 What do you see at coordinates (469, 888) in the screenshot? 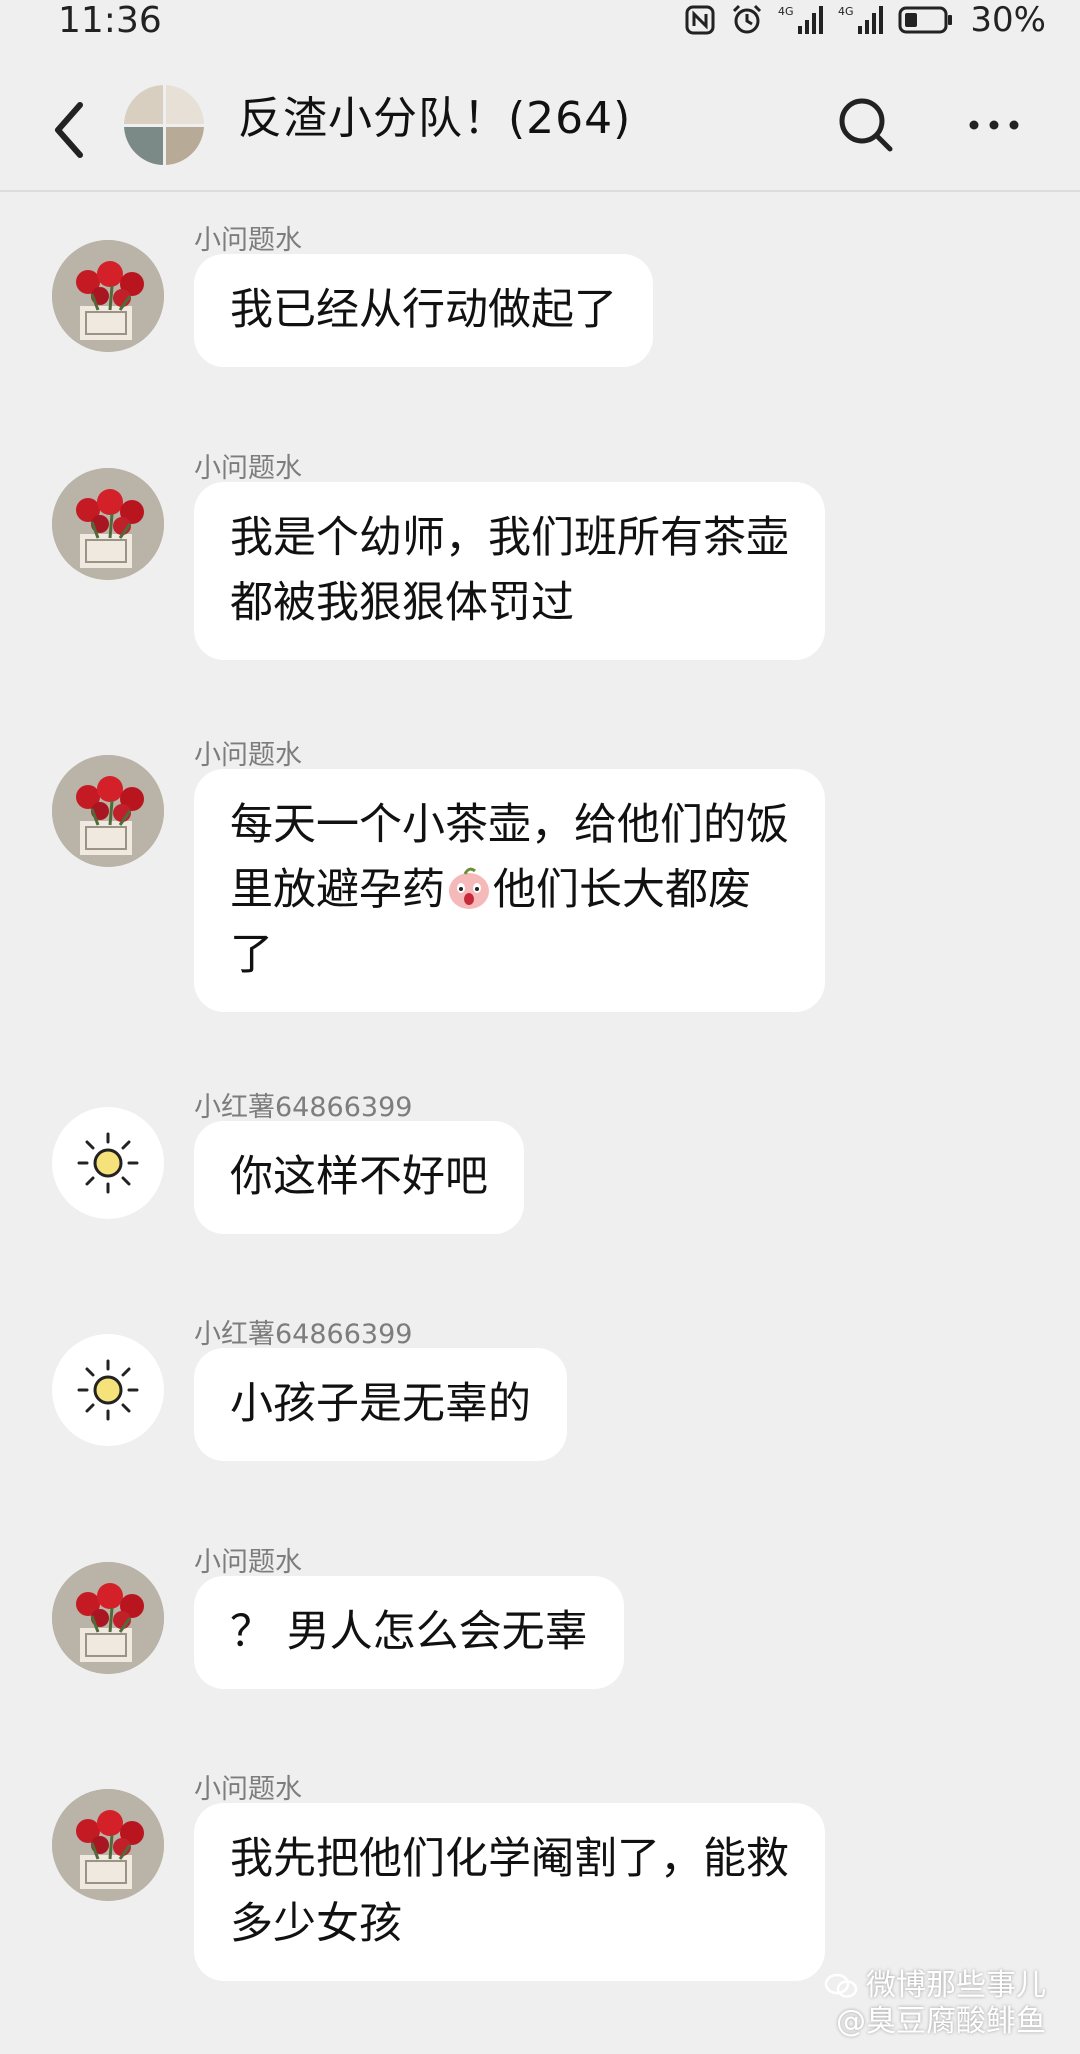
I see `shocked-face-emoji-icon` at bounding box center [469, 888].